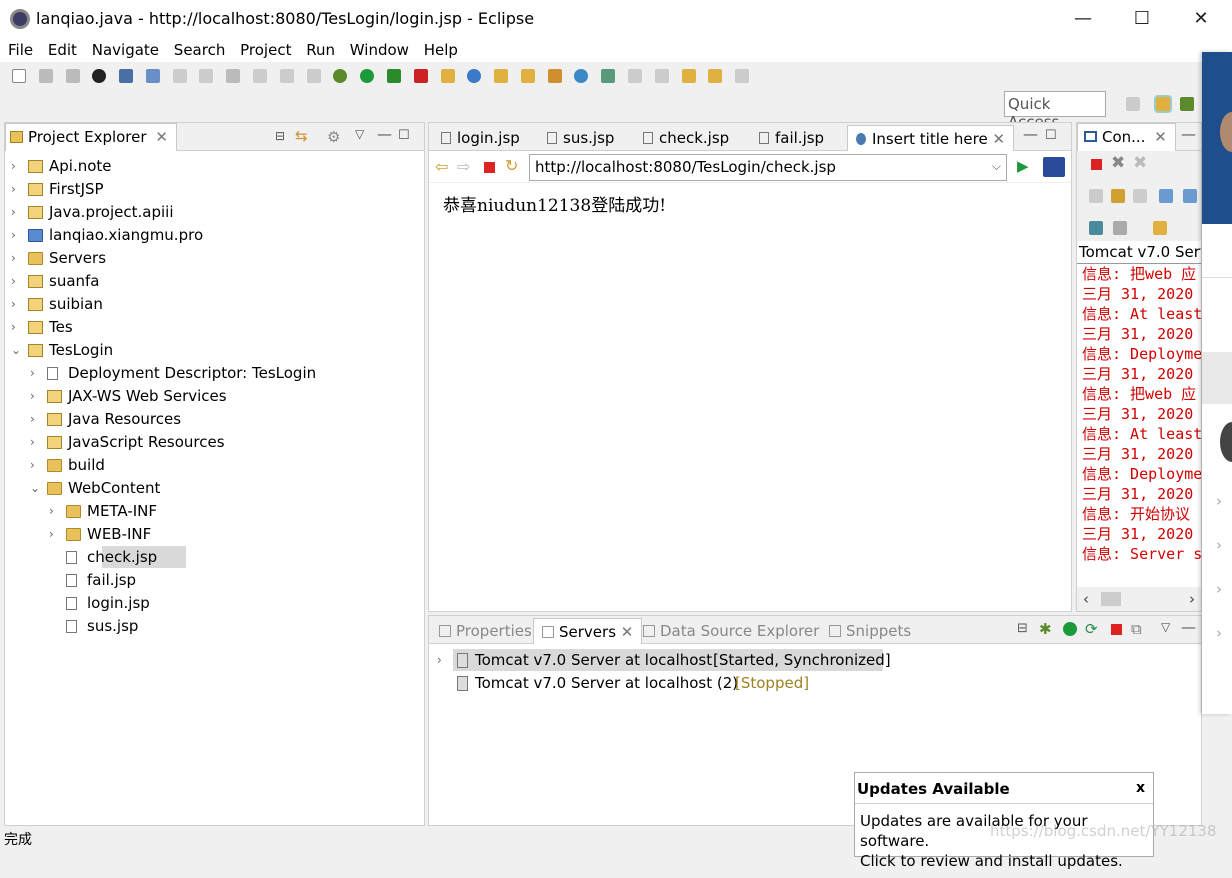 This screenshot has width=1232, height=878. What do you see at coordinates (1096, 196) in the screenshot?
I see `clear-console-icon` at bounding box center [1096, 196].